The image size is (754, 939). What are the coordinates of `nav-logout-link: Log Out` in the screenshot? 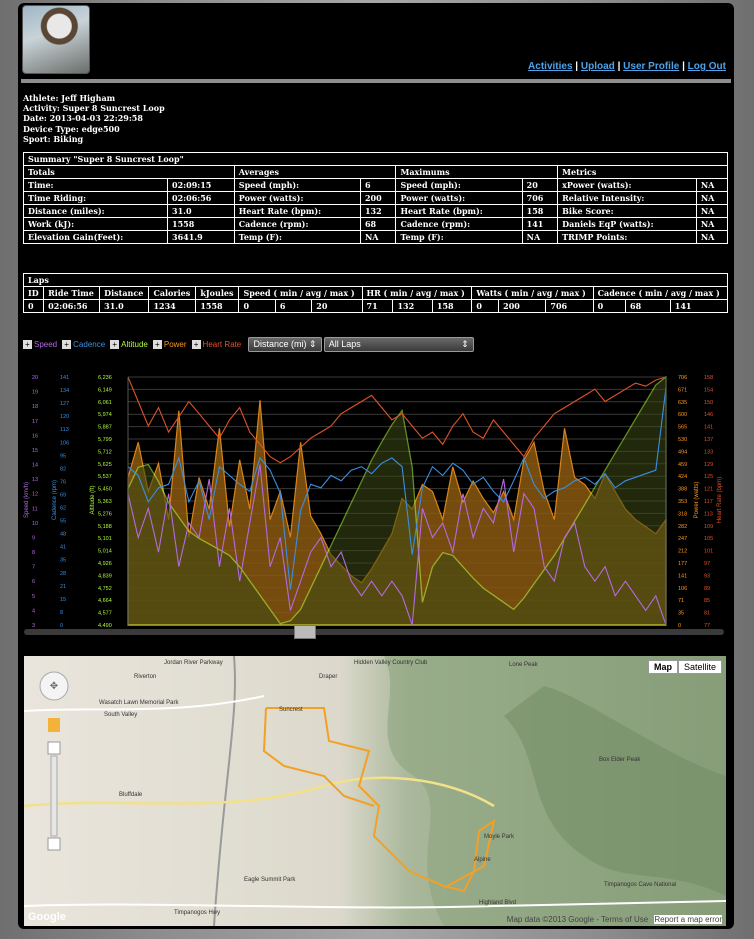 It's located at (707, 66).